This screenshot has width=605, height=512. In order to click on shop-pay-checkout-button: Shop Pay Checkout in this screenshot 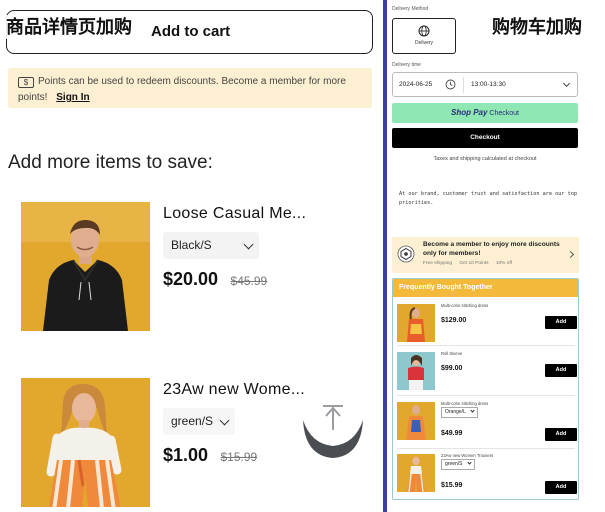, I will do `click(485, 113)`.